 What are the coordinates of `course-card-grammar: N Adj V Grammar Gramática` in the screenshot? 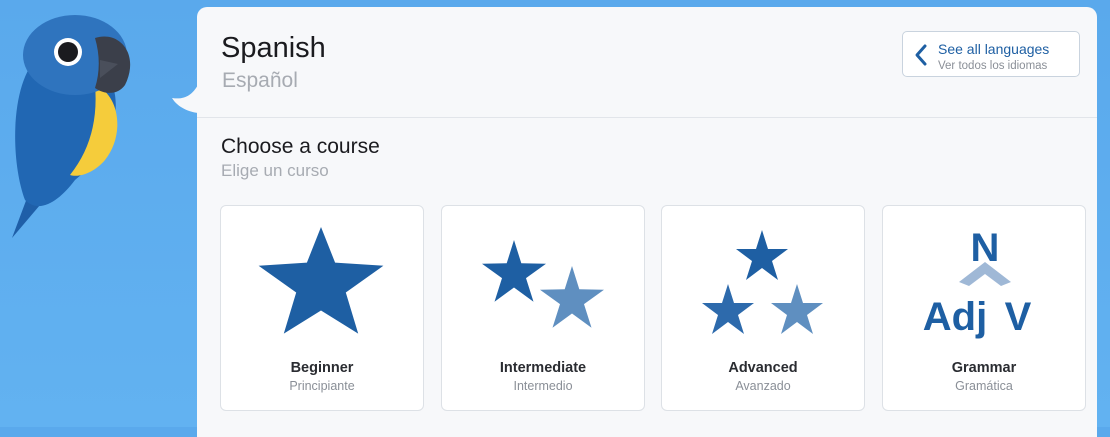 It's located at (984, 308).